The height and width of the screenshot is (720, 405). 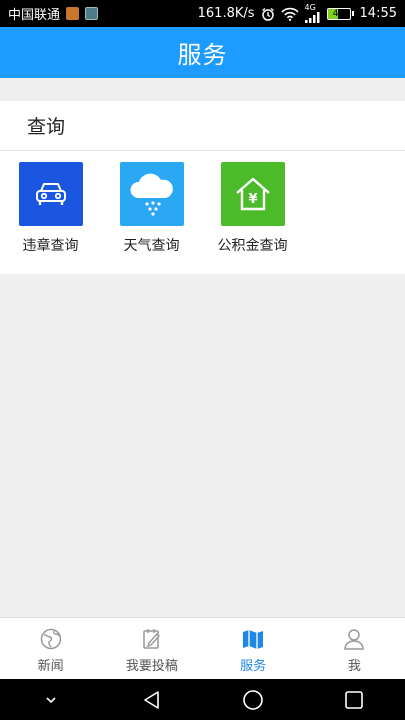 I want to click on status-bar: 中国联通 161.8K/s 4G 47 14:55, so click(x=202, y=13).